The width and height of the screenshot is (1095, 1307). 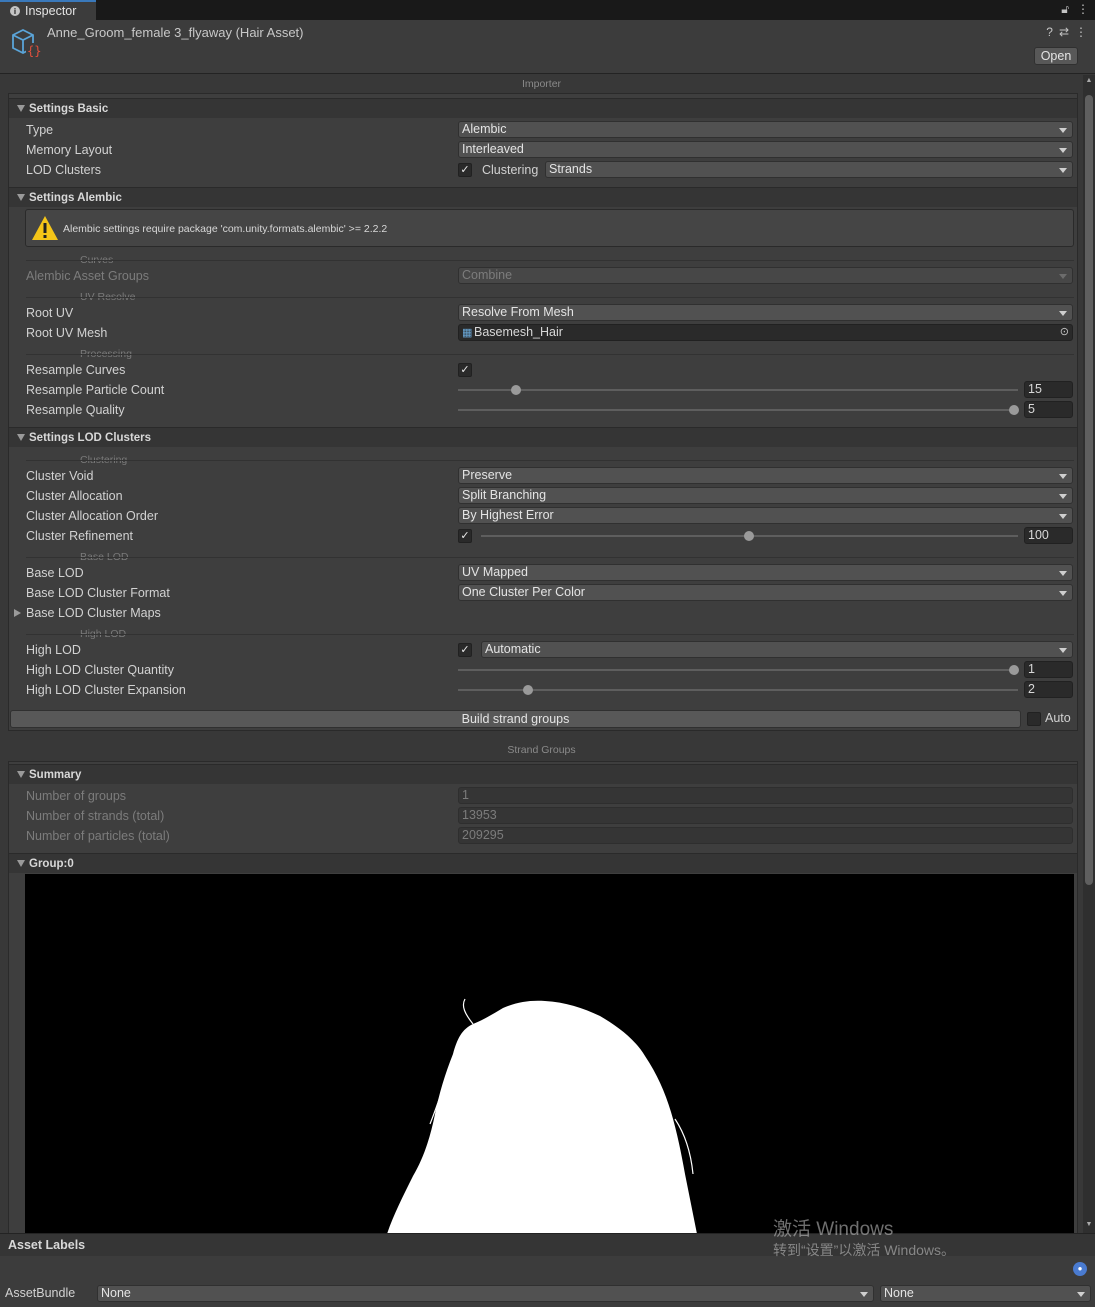 I want to click on object-picker-icon: ⊙, so click(x=1064, y=332).